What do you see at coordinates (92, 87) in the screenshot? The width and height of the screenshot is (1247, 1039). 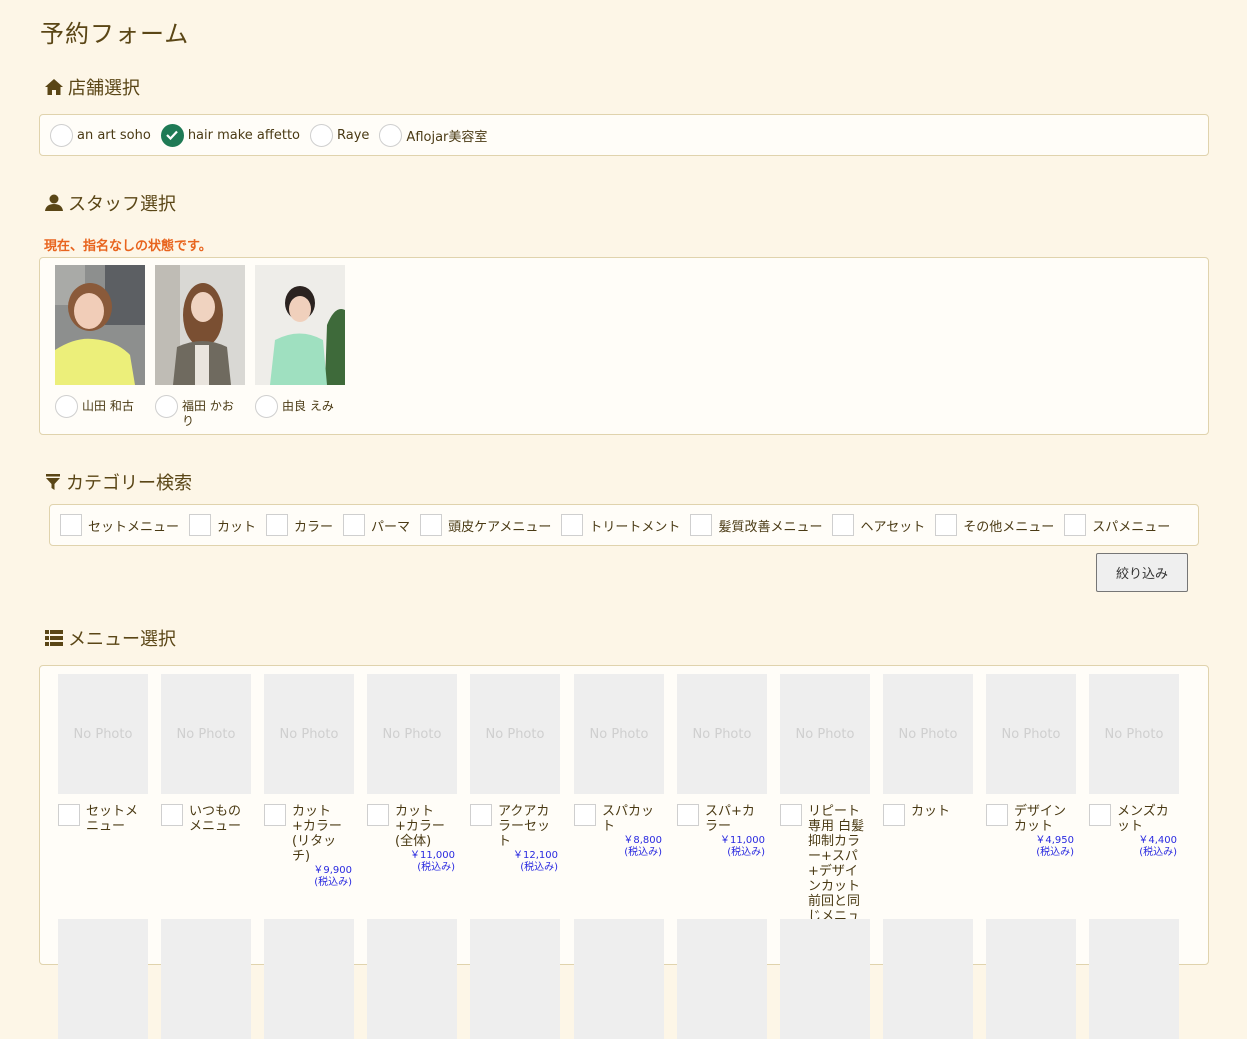 I see `store-section-heading: 店舗選択` at bounding box center [92, 87].